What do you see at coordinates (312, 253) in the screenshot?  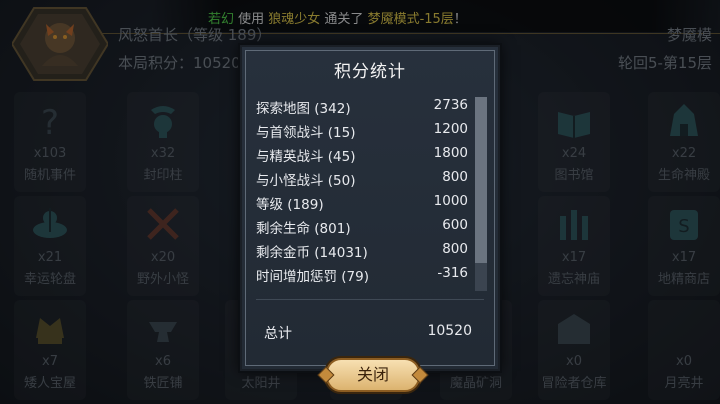 I see `score-row-label: 剩余金币 (14031)` at bounding box center [312, 253].